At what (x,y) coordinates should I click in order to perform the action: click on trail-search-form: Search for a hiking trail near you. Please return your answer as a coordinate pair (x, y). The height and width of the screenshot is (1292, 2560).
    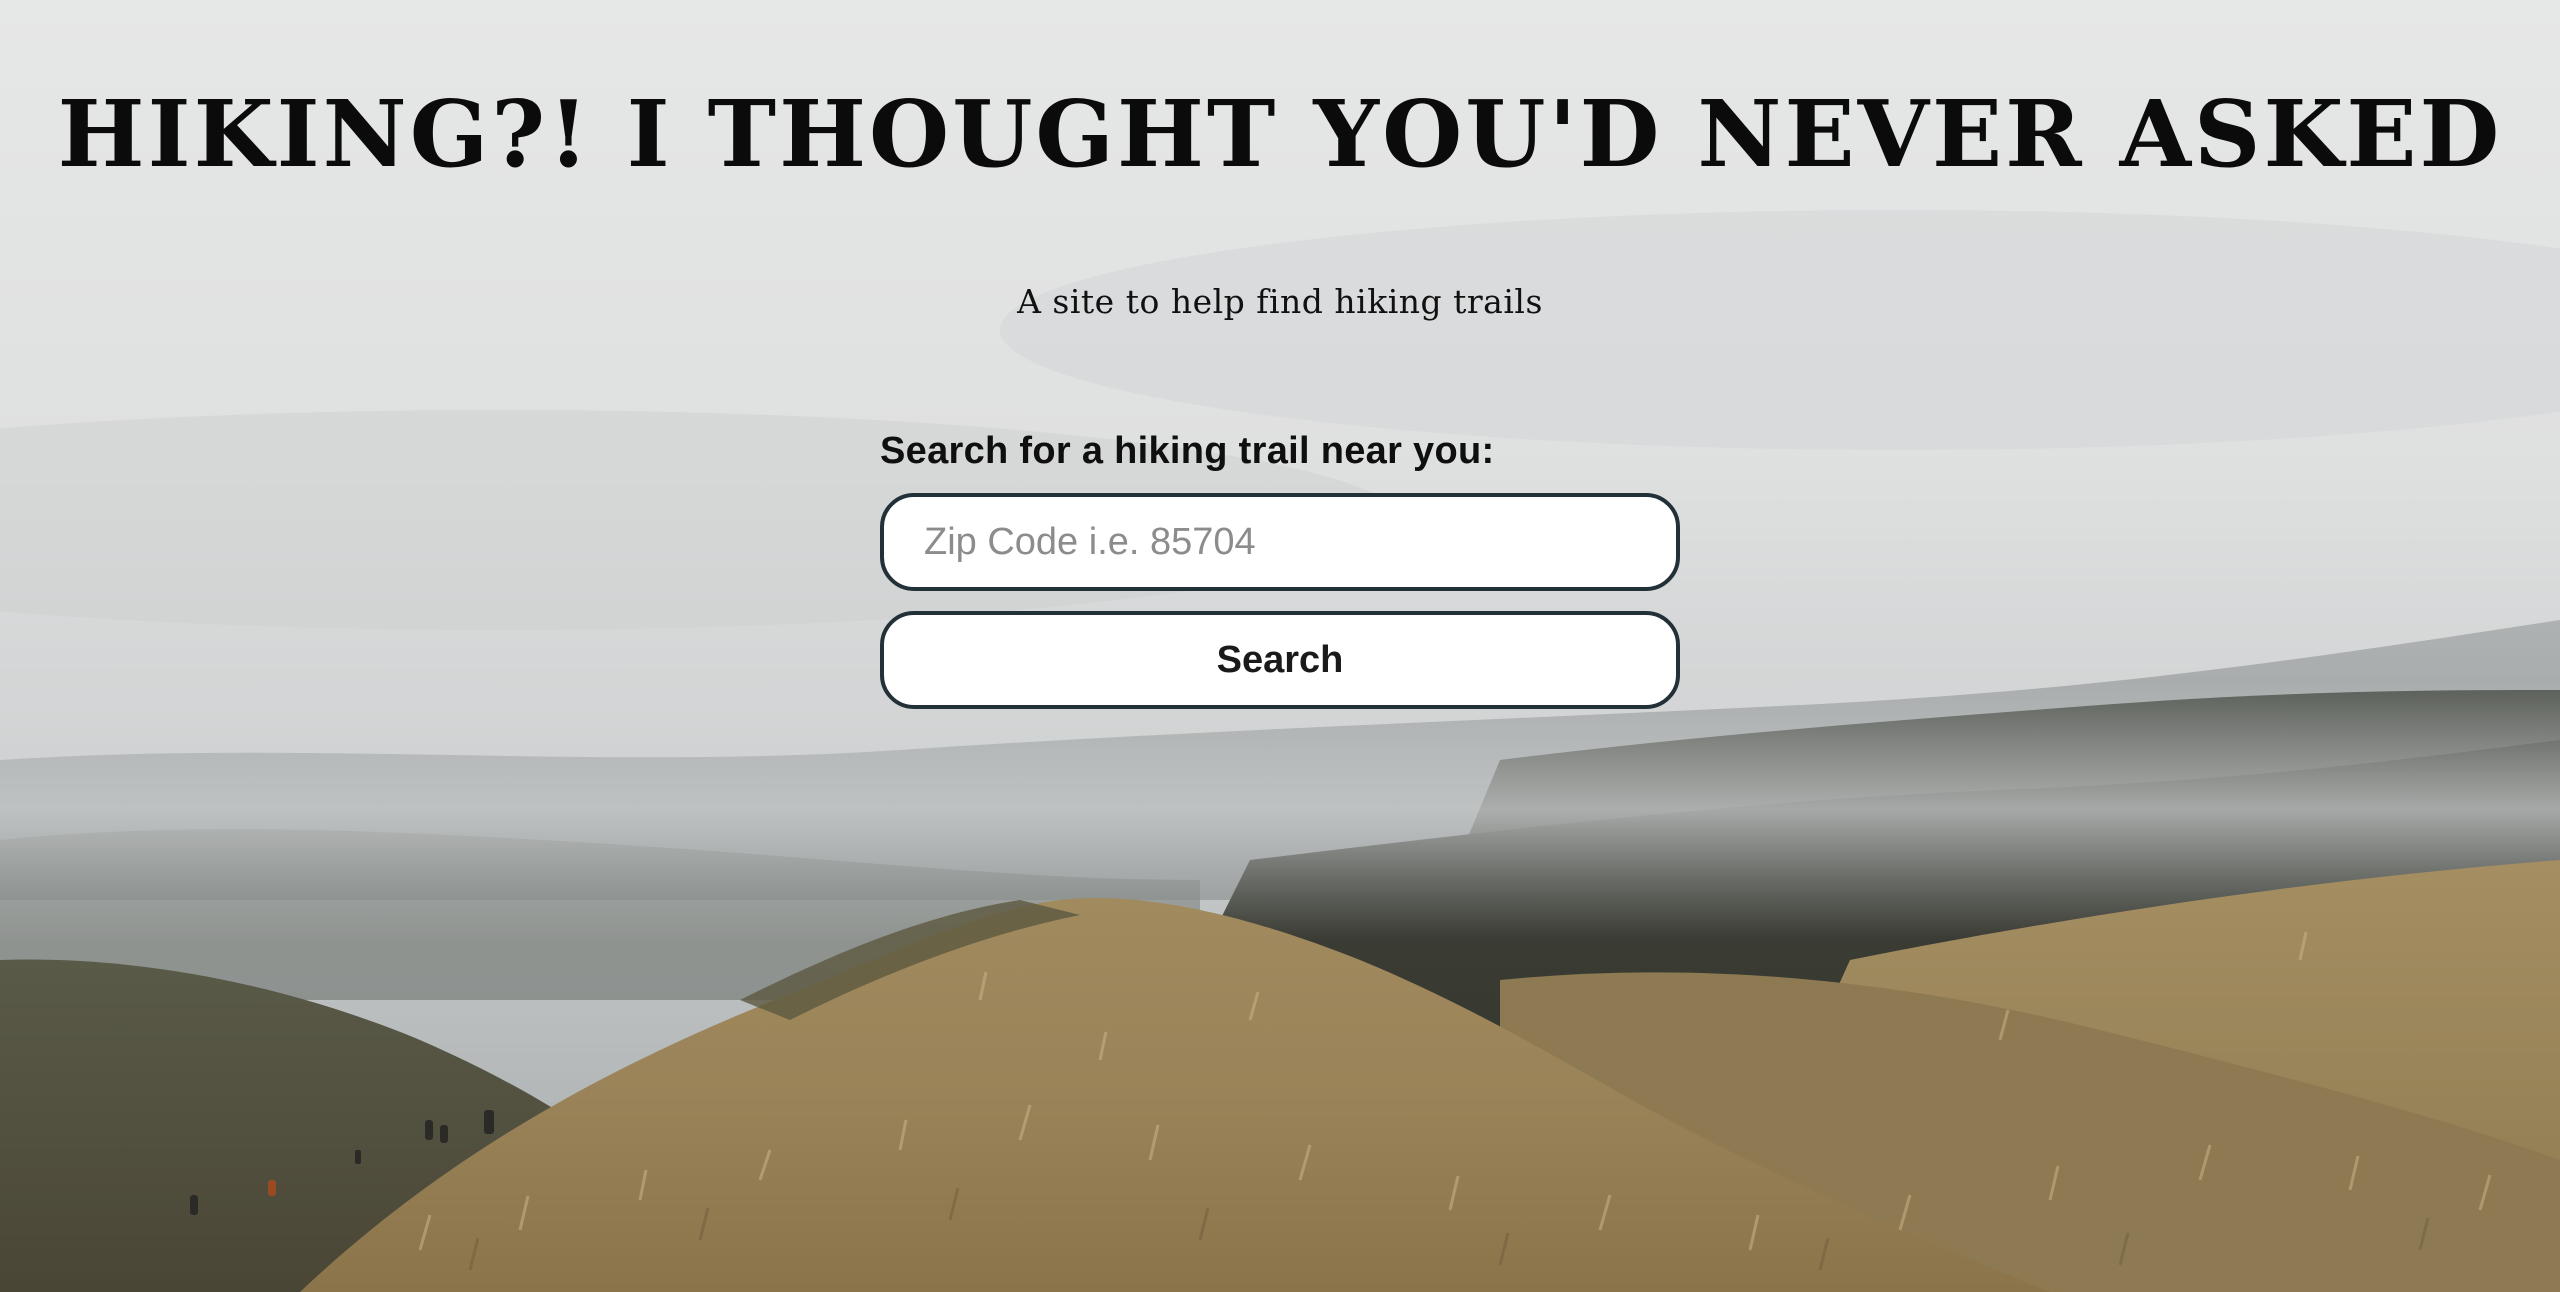
    Looking at the image, I should click on (1280, 569).